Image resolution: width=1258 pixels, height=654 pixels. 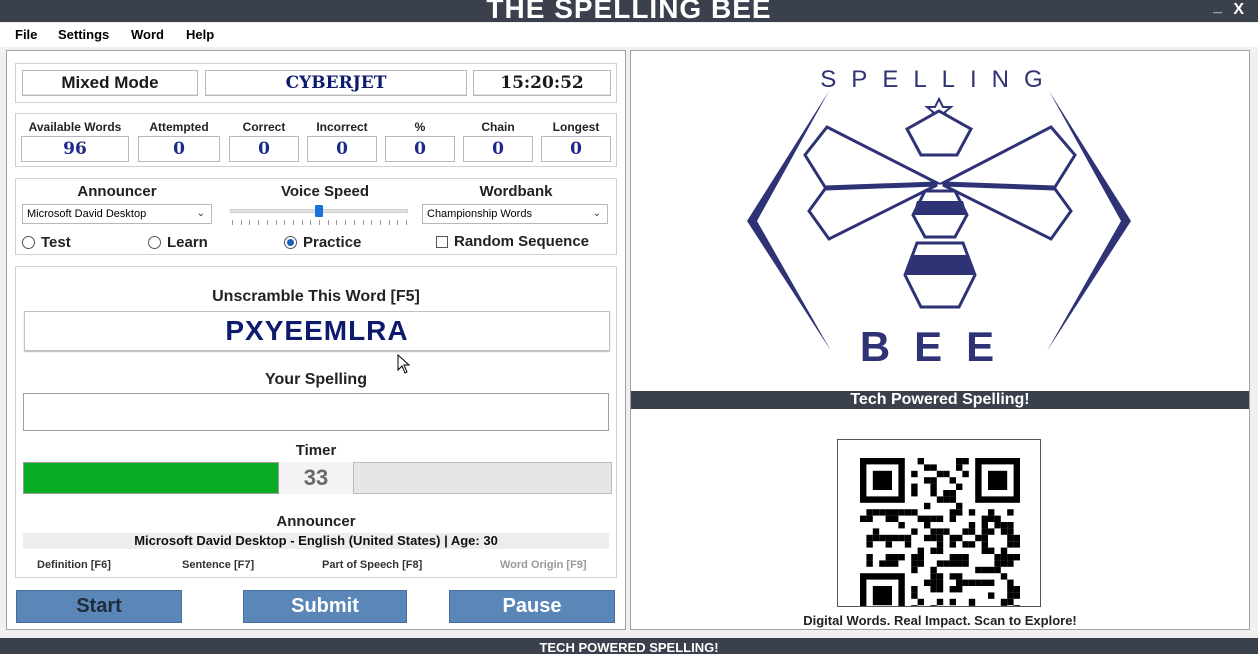 What do you see at coordinates (325, 606) in the screenshot?
I see `submit-button: Submit` at bounding box center [325, 606].